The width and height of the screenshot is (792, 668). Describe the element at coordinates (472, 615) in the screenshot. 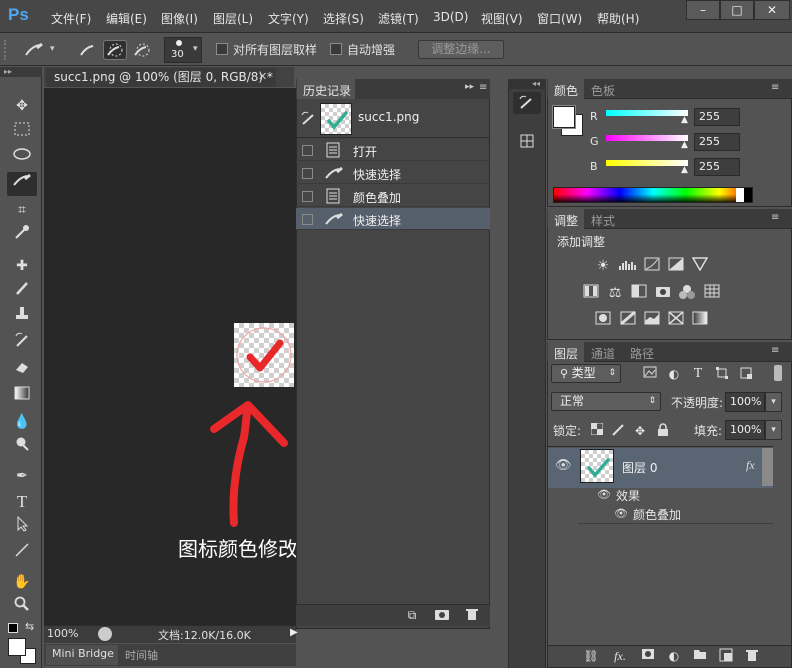

I see `trash-icon` at that location.